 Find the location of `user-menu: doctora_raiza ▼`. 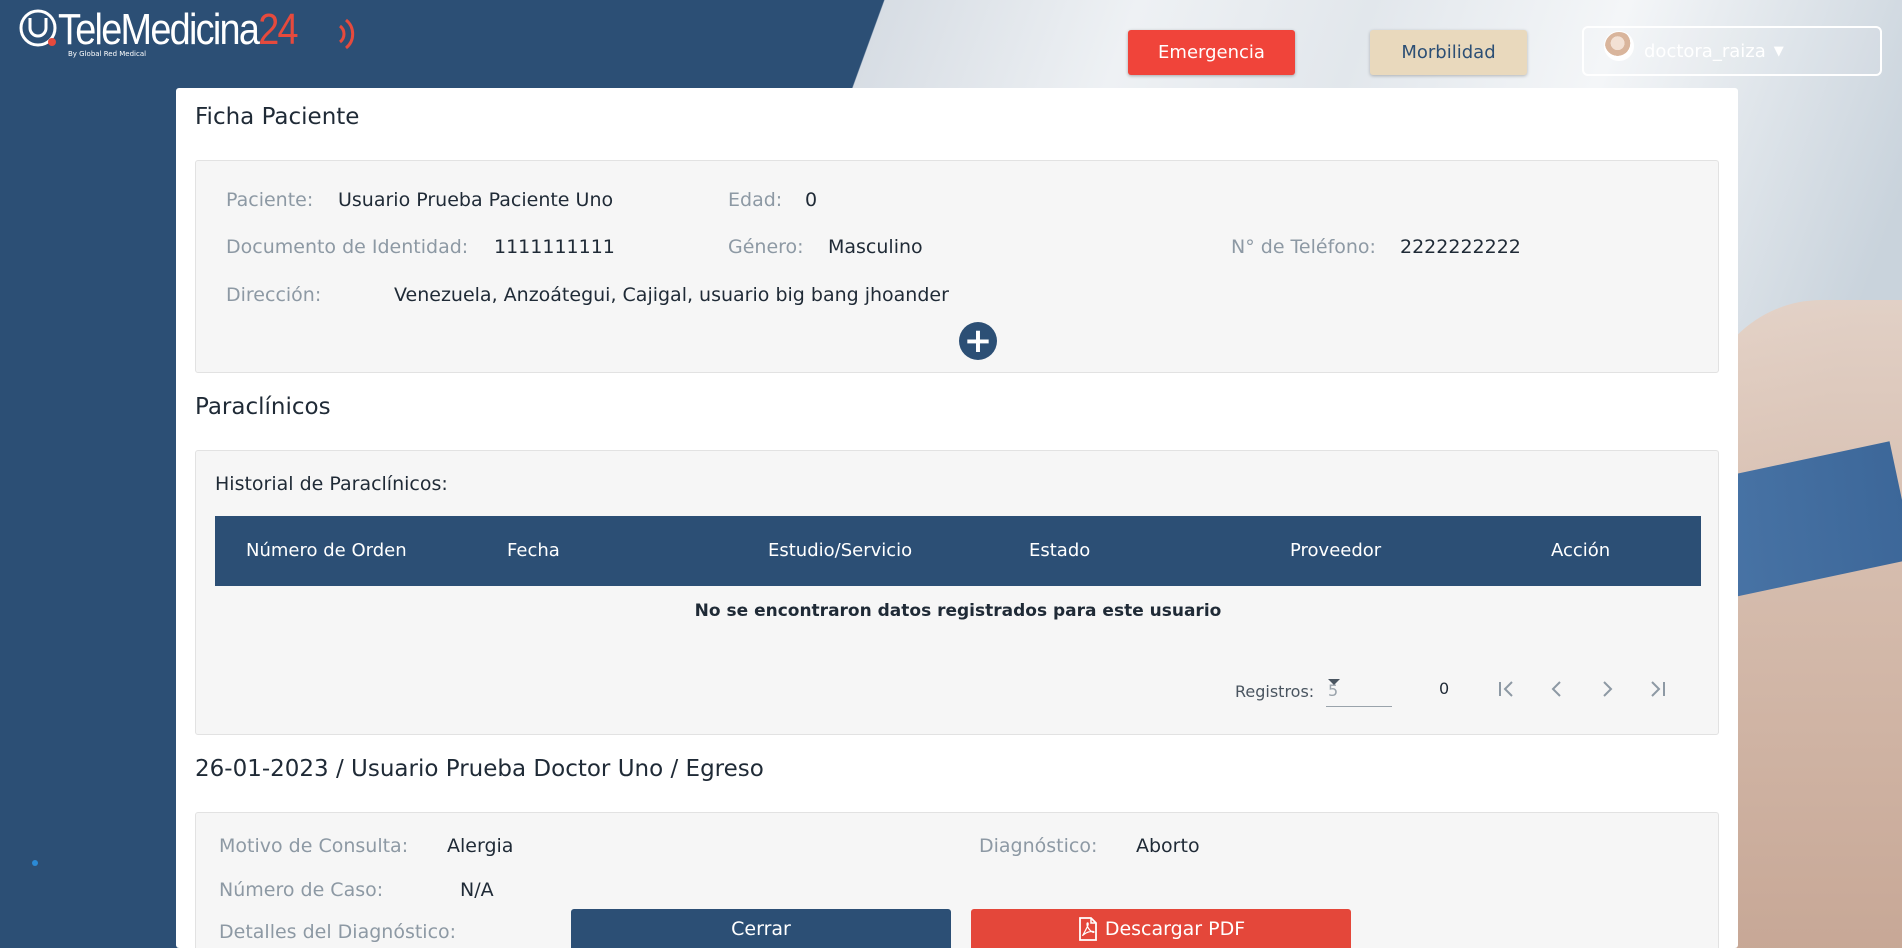

user-menu: doctora_raiza ▼ is located at coordinates (1732, 51).